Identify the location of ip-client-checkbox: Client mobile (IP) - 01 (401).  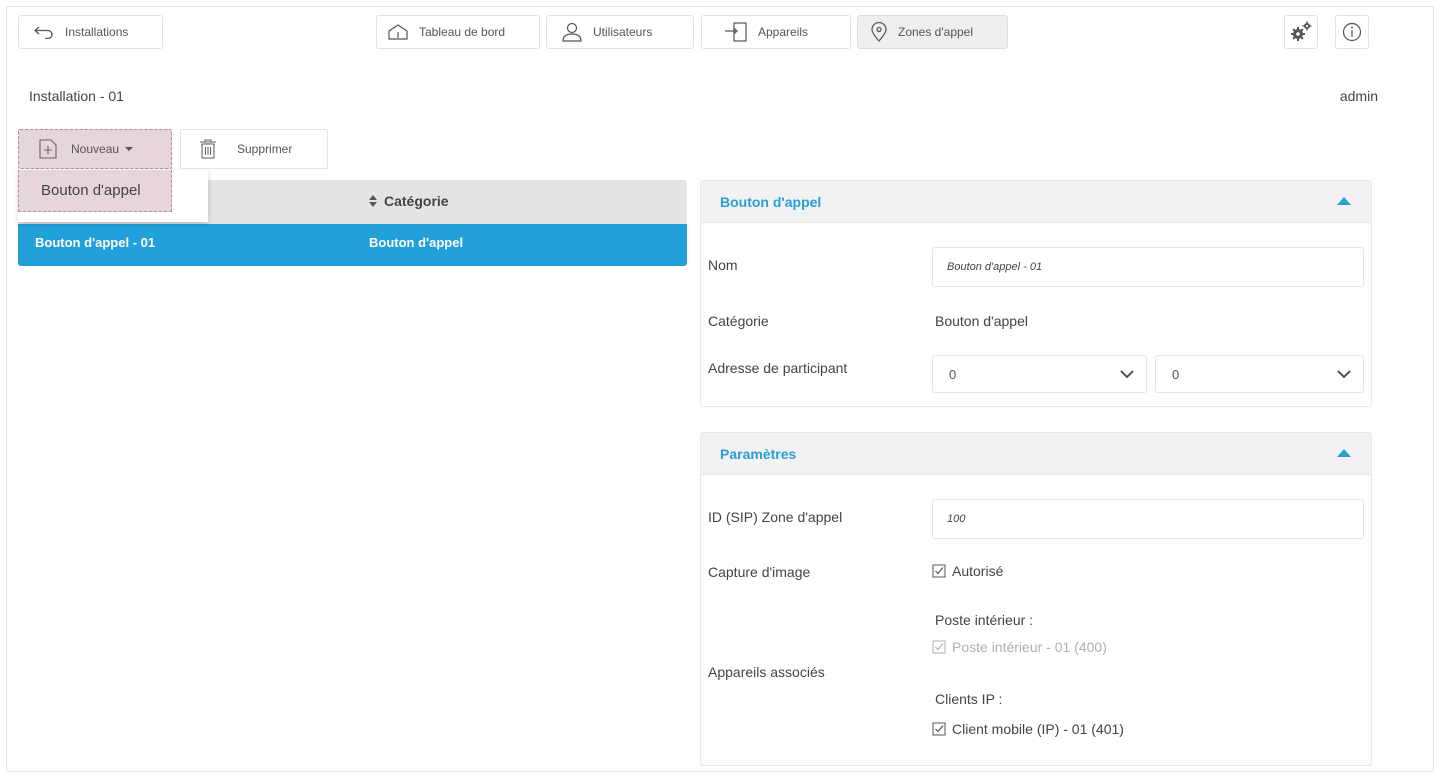
(1028, 729).